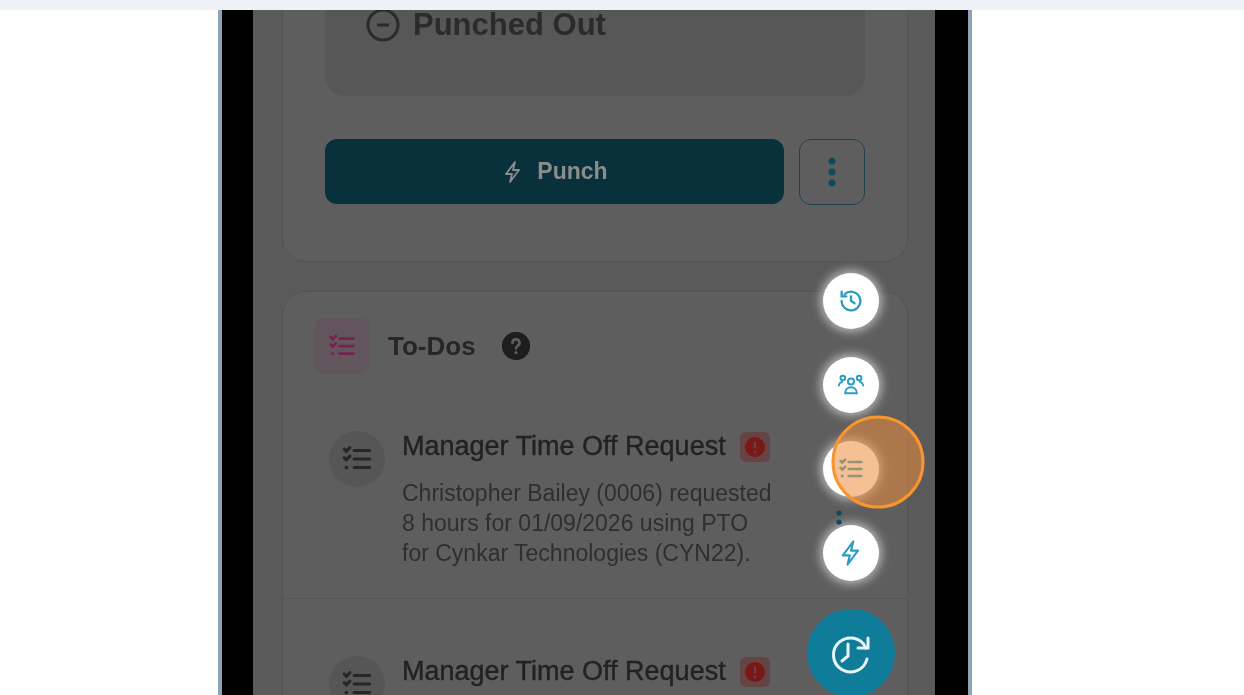 Image resolution: width=1244 pixels, height=695 pixels. I want to click on todos-title: To-Dos, so click(432, 346).